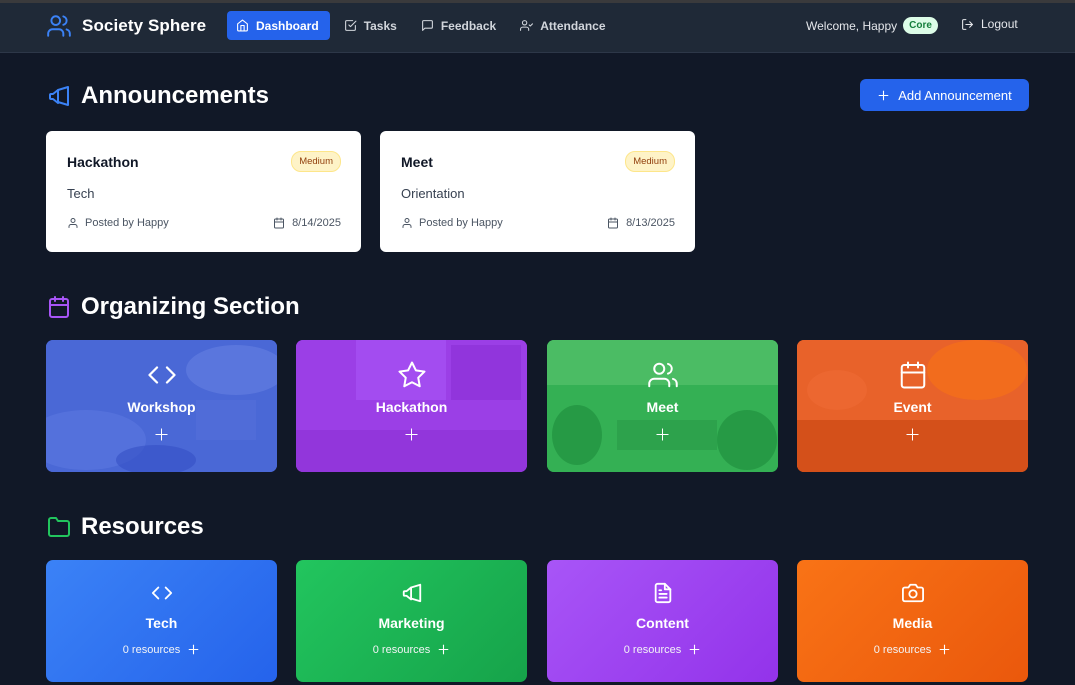 This screenshot has height=685, width=1075. Describe the element at coordinates (920, 25) in the screenshot. I see `role-badge: Core` at that location.